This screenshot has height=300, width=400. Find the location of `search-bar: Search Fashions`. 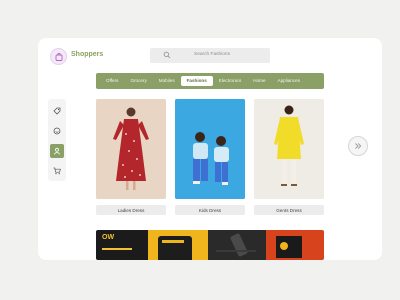

search-bar: Search Fashions is located at coordinates (210, 55).